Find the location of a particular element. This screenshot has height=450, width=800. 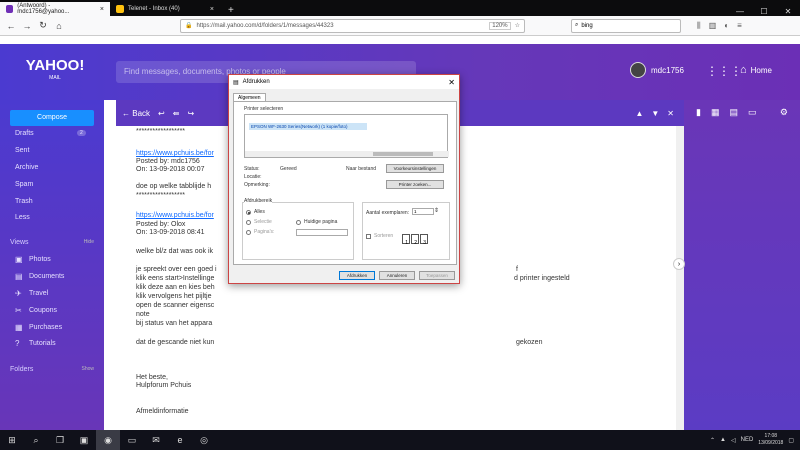

tab-title: Telenet - Inbox (40) is located at coordinates (154, 9).